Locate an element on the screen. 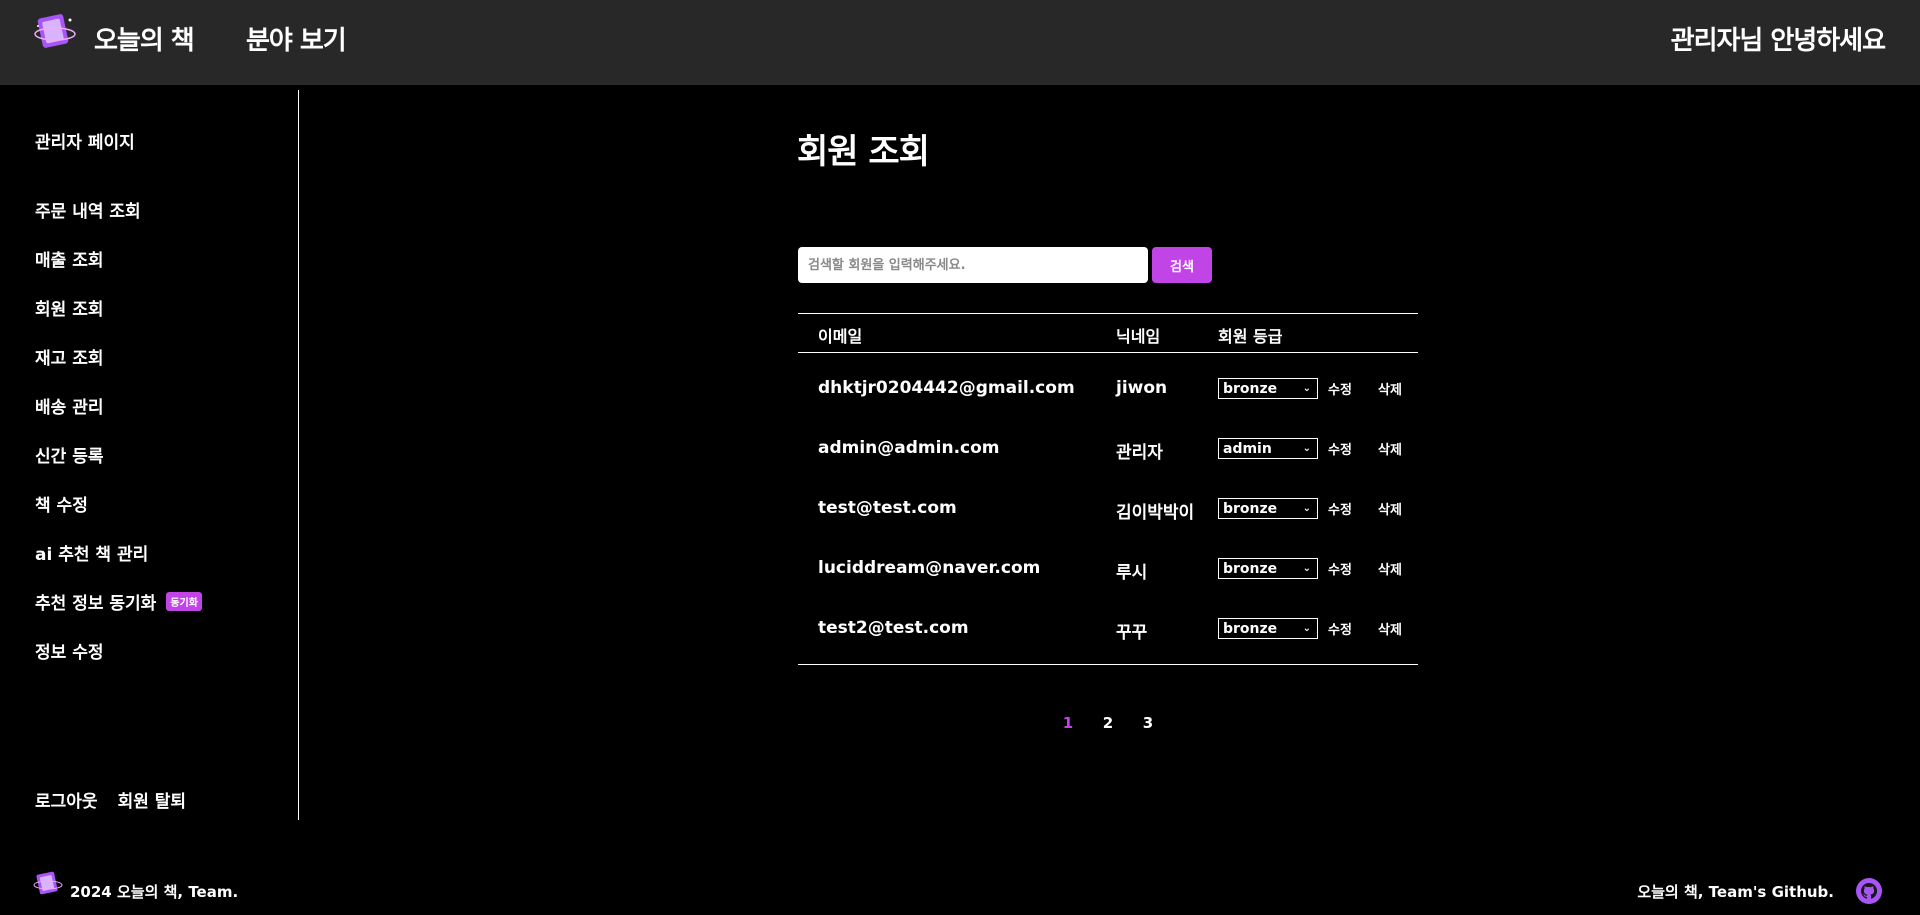  sidebar-item-new-book: 신간 등록 is located at coordinates (69, 454).